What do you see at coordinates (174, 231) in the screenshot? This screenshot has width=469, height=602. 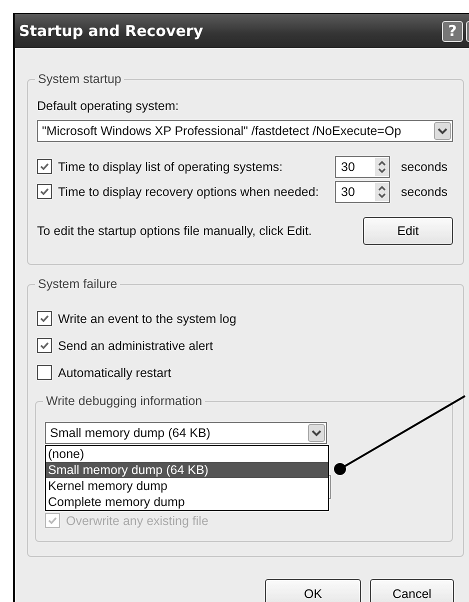 I see `hint-text: To edit the startup options file manually, click Edit.` at bounding box center [174, 231].